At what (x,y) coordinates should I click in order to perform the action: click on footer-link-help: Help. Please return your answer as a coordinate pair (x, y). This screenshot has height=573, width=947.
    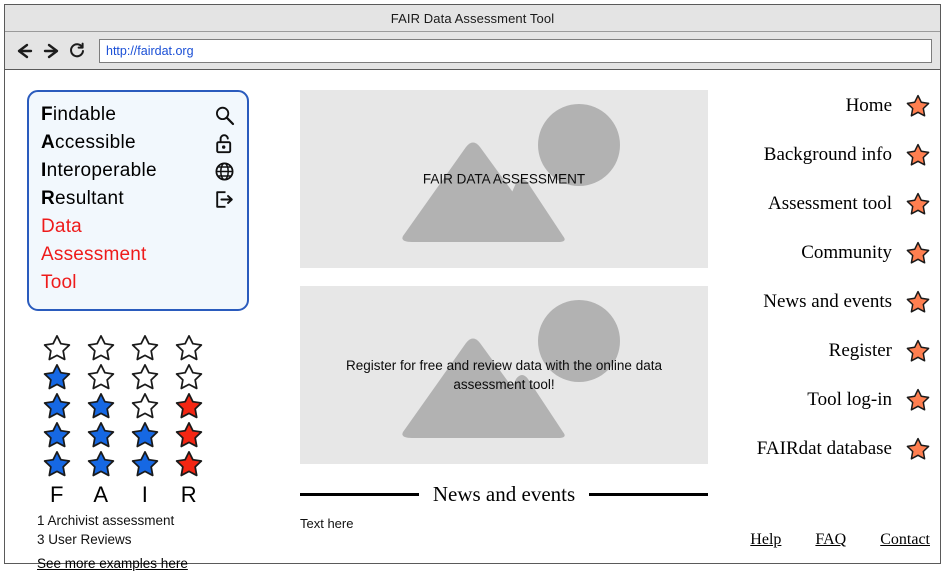
    Looking at the image, I should click on (765, 540).